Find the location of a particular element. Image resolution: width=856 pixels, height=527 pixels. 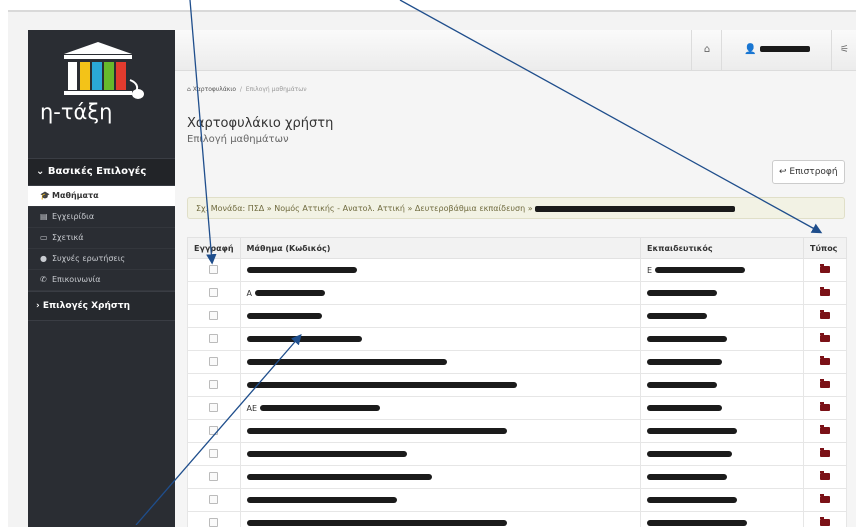

breadcrumb-home: ⌂ Χαρτοφυλάκιο is located at coordinates (211, 89).